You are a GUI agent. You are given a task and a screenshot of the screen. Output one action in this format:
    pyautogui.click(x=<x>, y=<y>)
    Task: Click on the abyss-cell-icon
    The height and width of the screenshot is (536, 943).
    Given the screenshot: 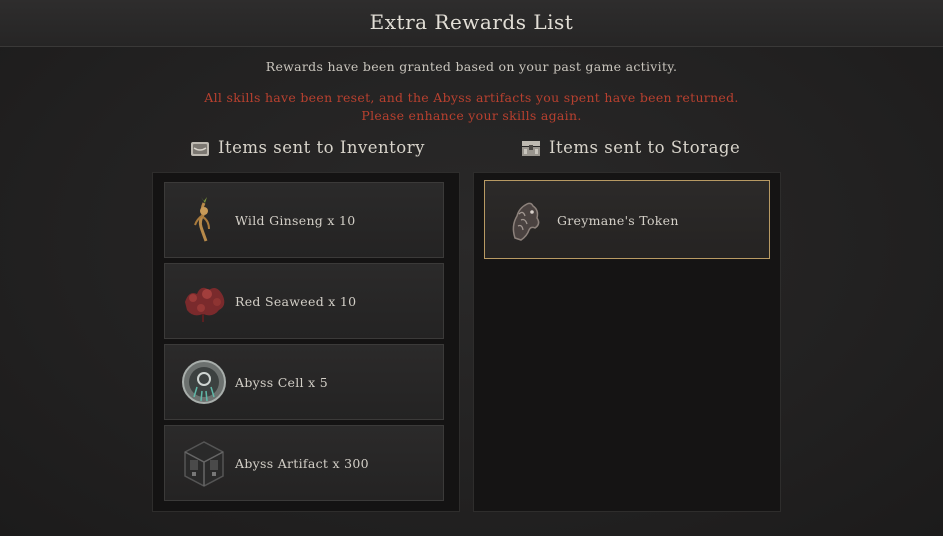 What is the action you would take?
    pyautogui.click(x=204, y=382)
    